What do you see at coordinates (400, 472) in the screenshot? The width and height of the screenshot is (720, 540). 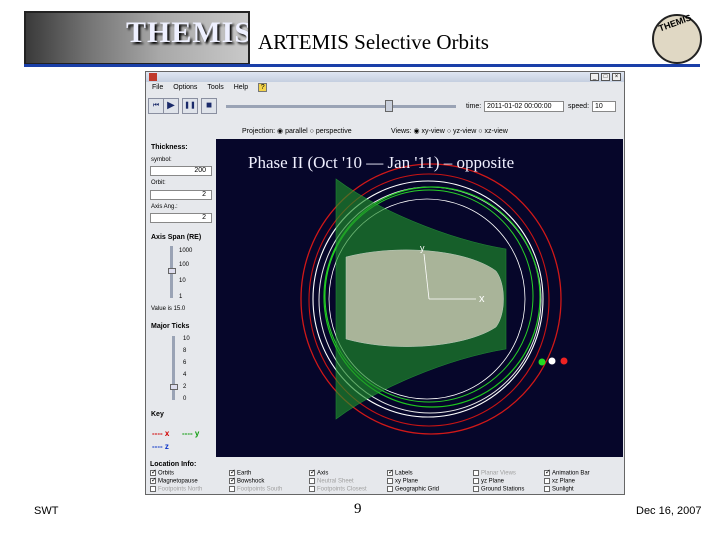 I see `location-checkbox: Labels` at bounding box center [400, 472].